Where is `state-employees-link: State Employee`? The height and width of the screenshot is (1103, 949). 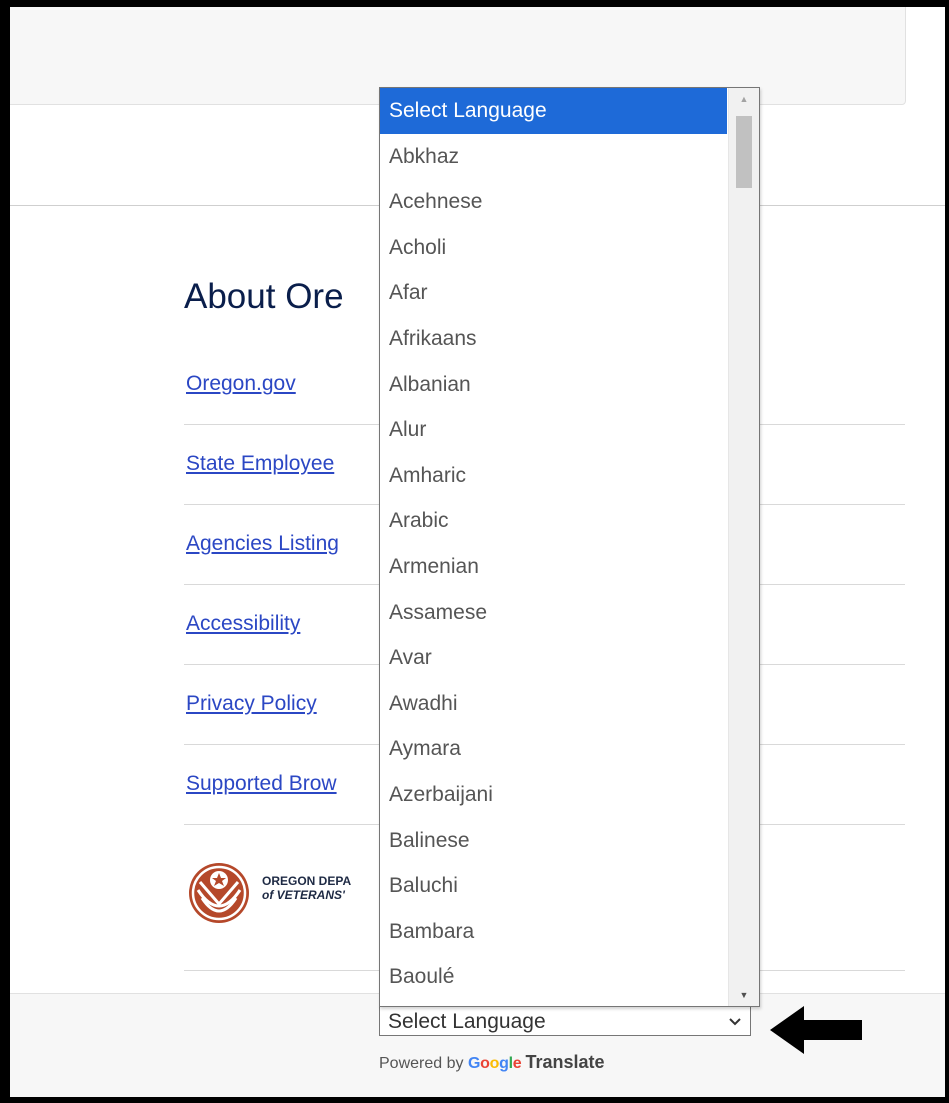 state-employees-link: State Employee is located at coordinates (260, 464).